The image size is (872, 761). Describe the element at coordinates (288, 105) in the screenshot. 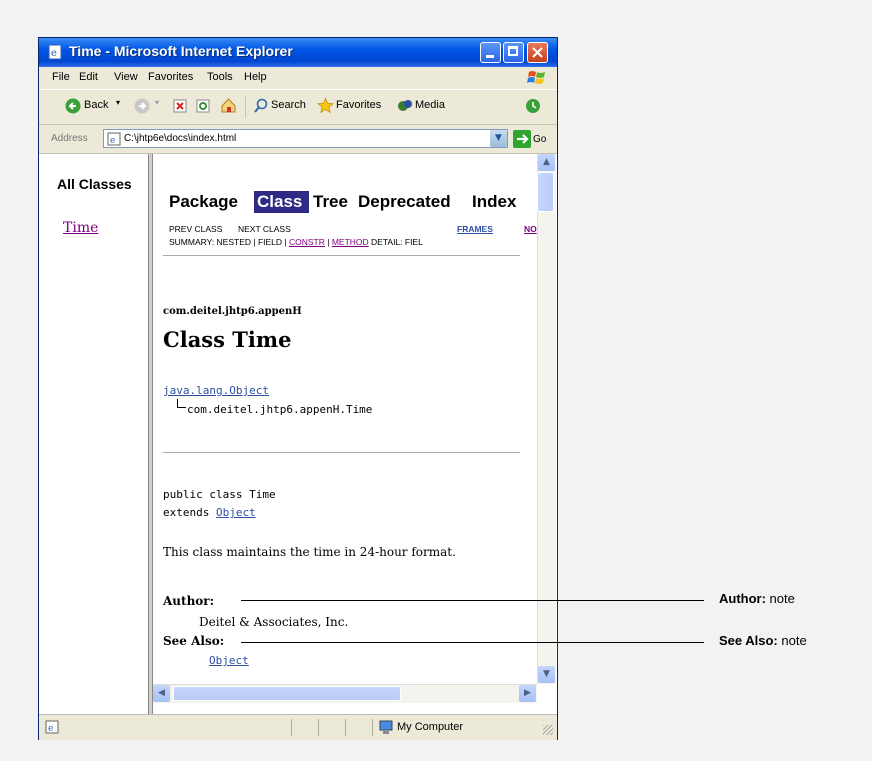

I see `search-button: Search` at that location.